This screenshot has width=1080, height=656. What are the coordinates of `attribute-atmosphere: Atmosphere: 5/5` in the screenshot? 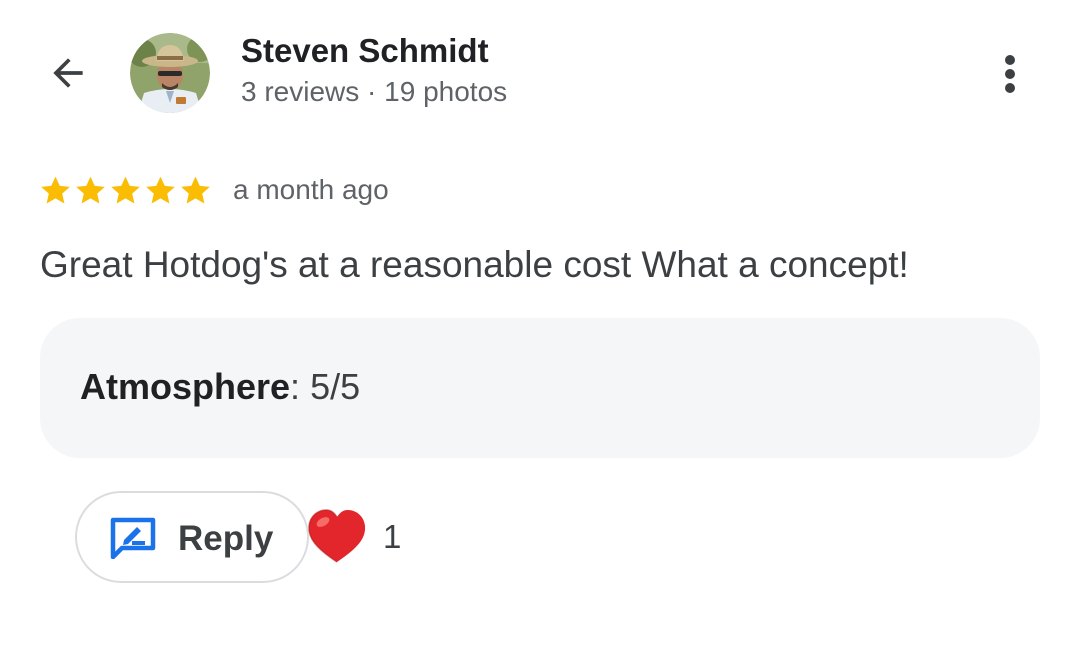 It's located at (220, 387).